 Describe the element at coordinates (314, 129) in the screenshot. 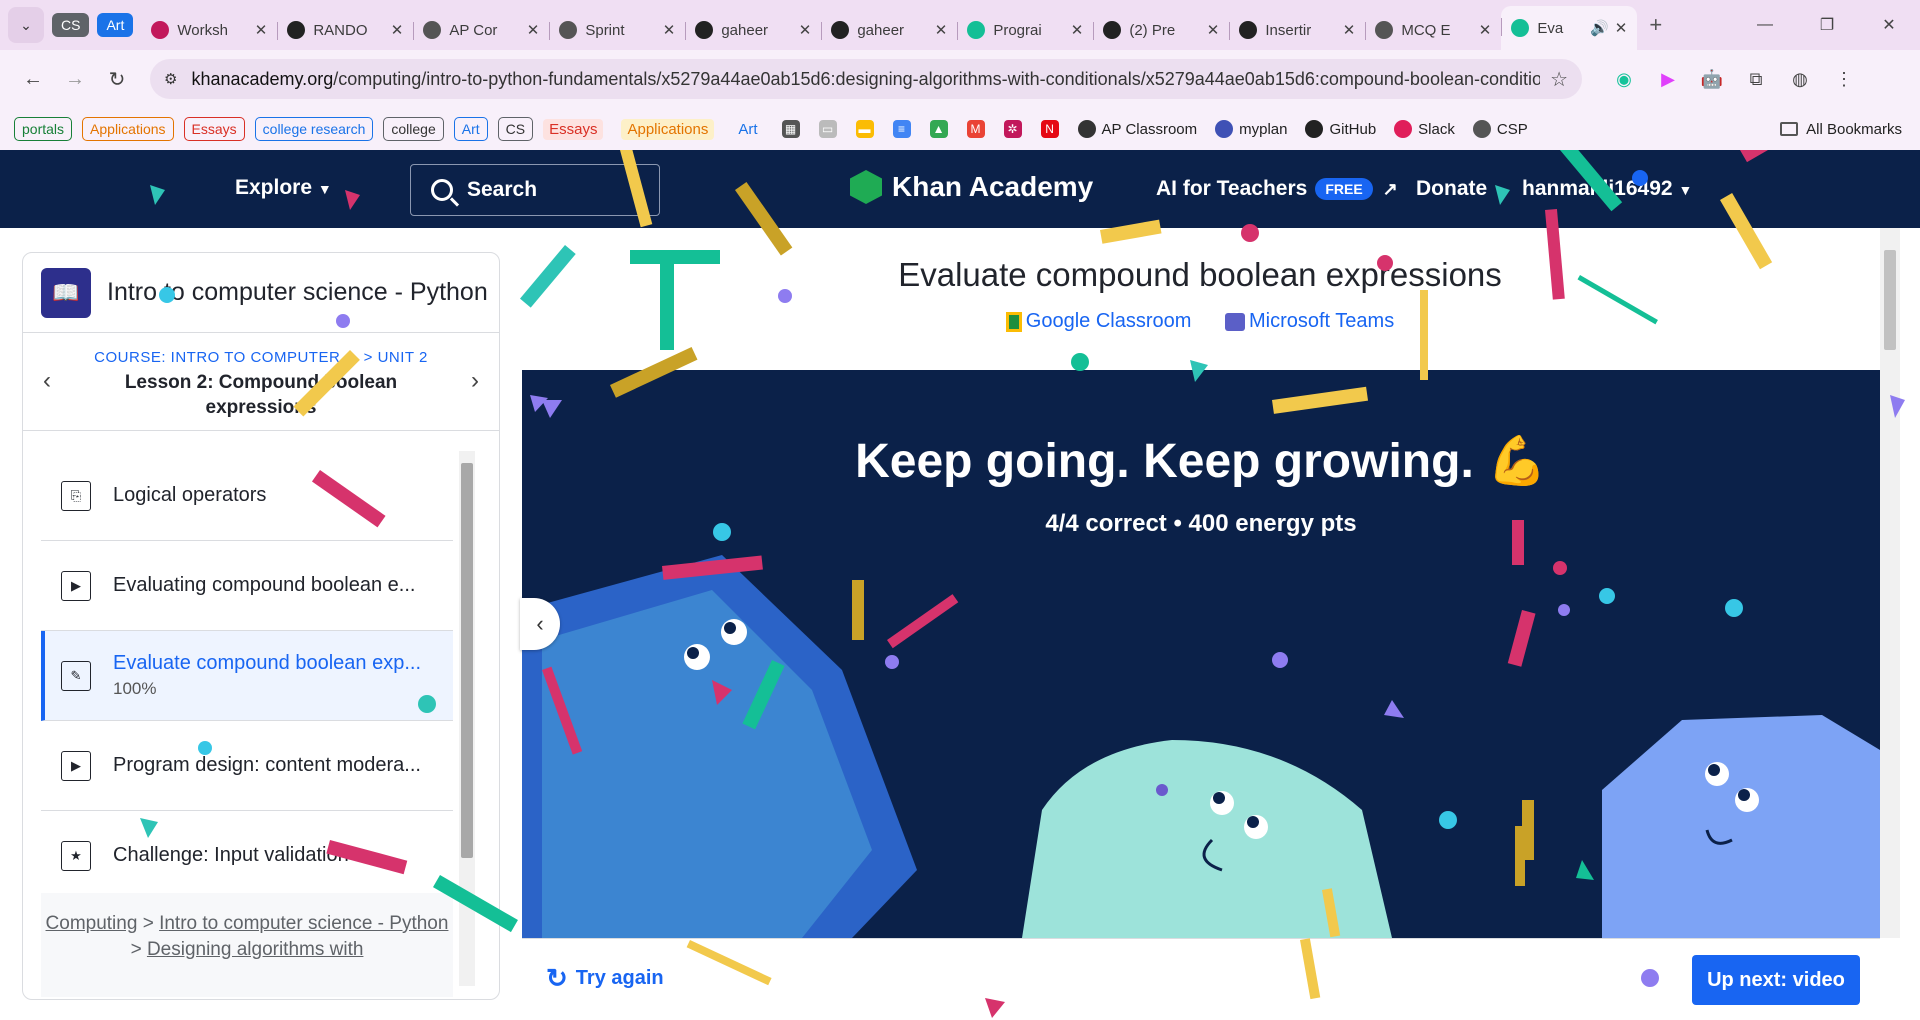

I see `bookmark-folder-chip: college research` at that location.